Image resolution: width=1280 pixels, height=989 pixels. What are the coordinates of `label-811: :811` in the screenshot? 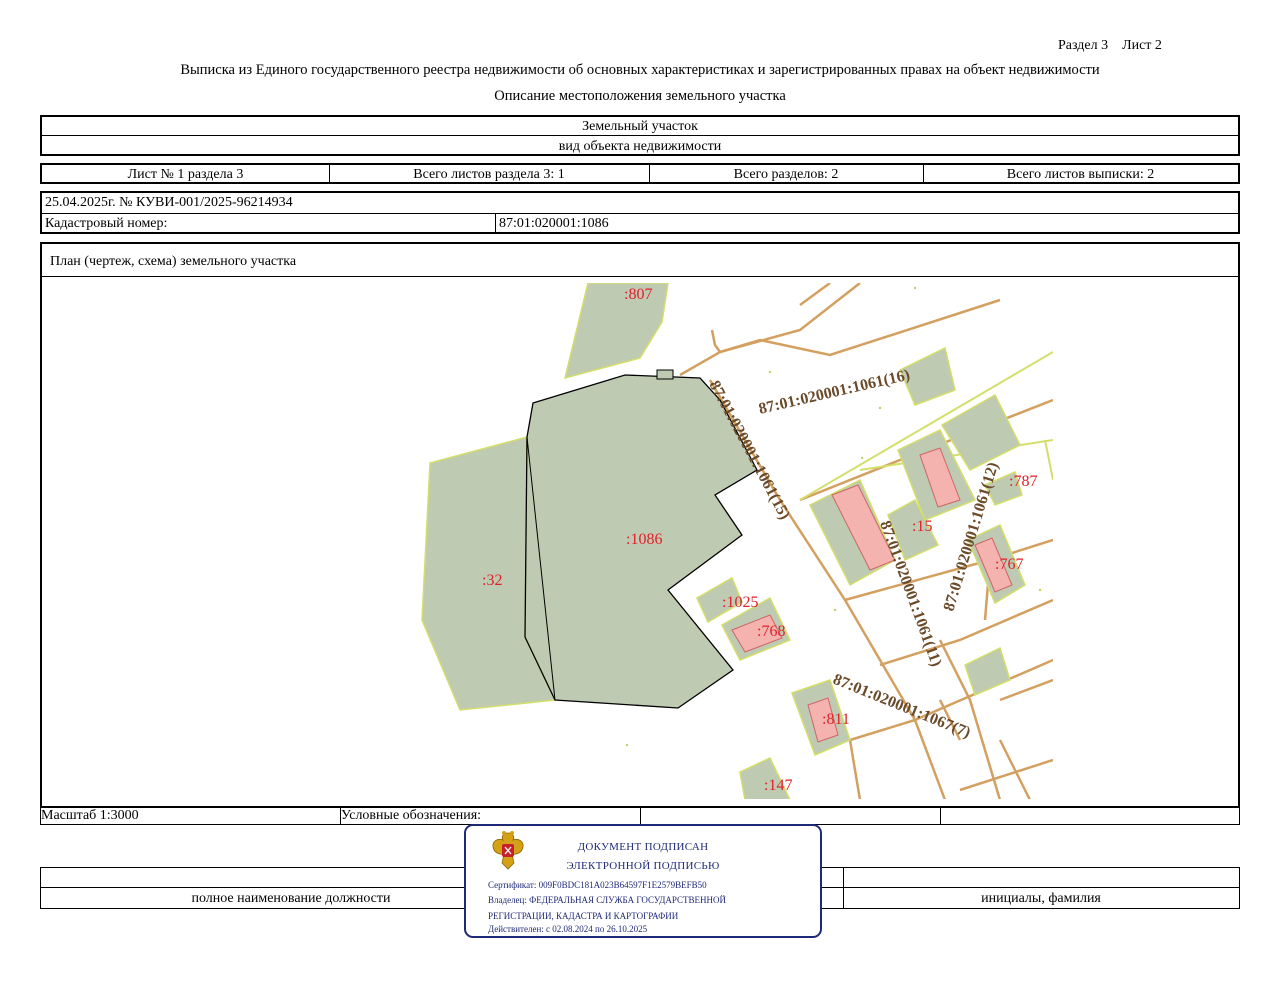 It's located at (836, 719).